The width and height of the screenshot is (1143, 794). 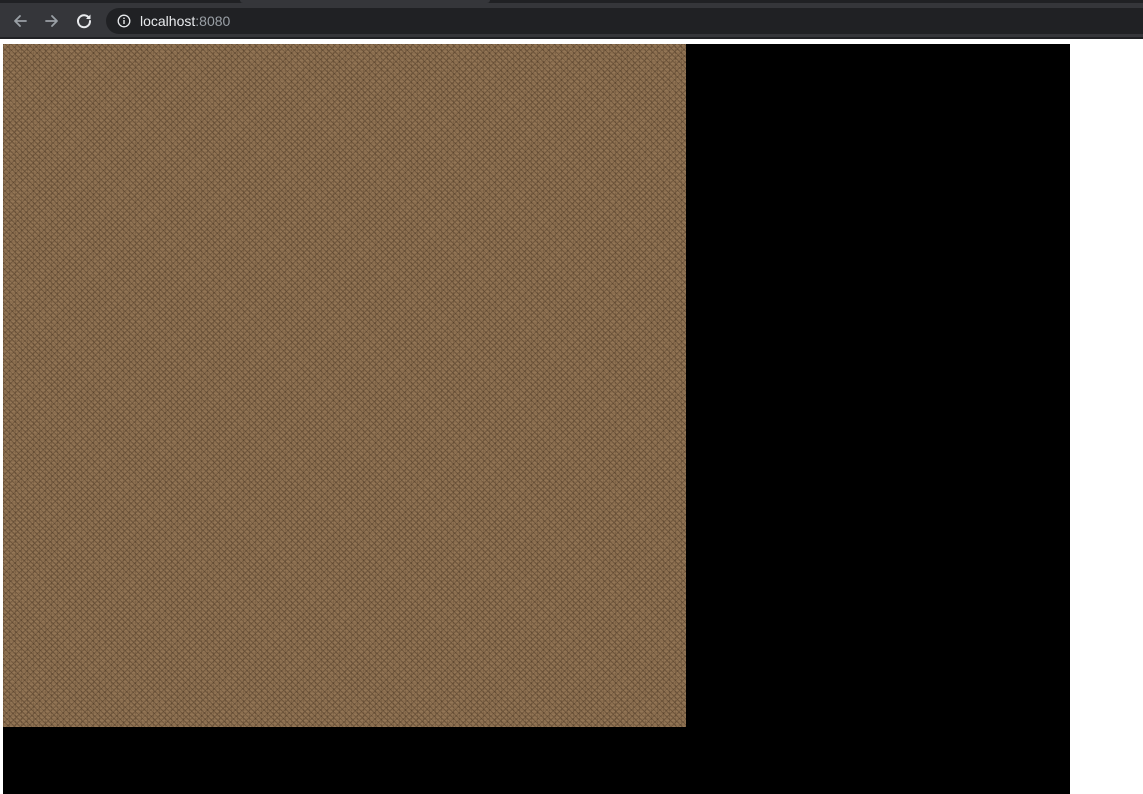 What do you see at coordinates (168, 21) in the screenshot?
I see `url-host: localhost` at bounding box center [168, 21].